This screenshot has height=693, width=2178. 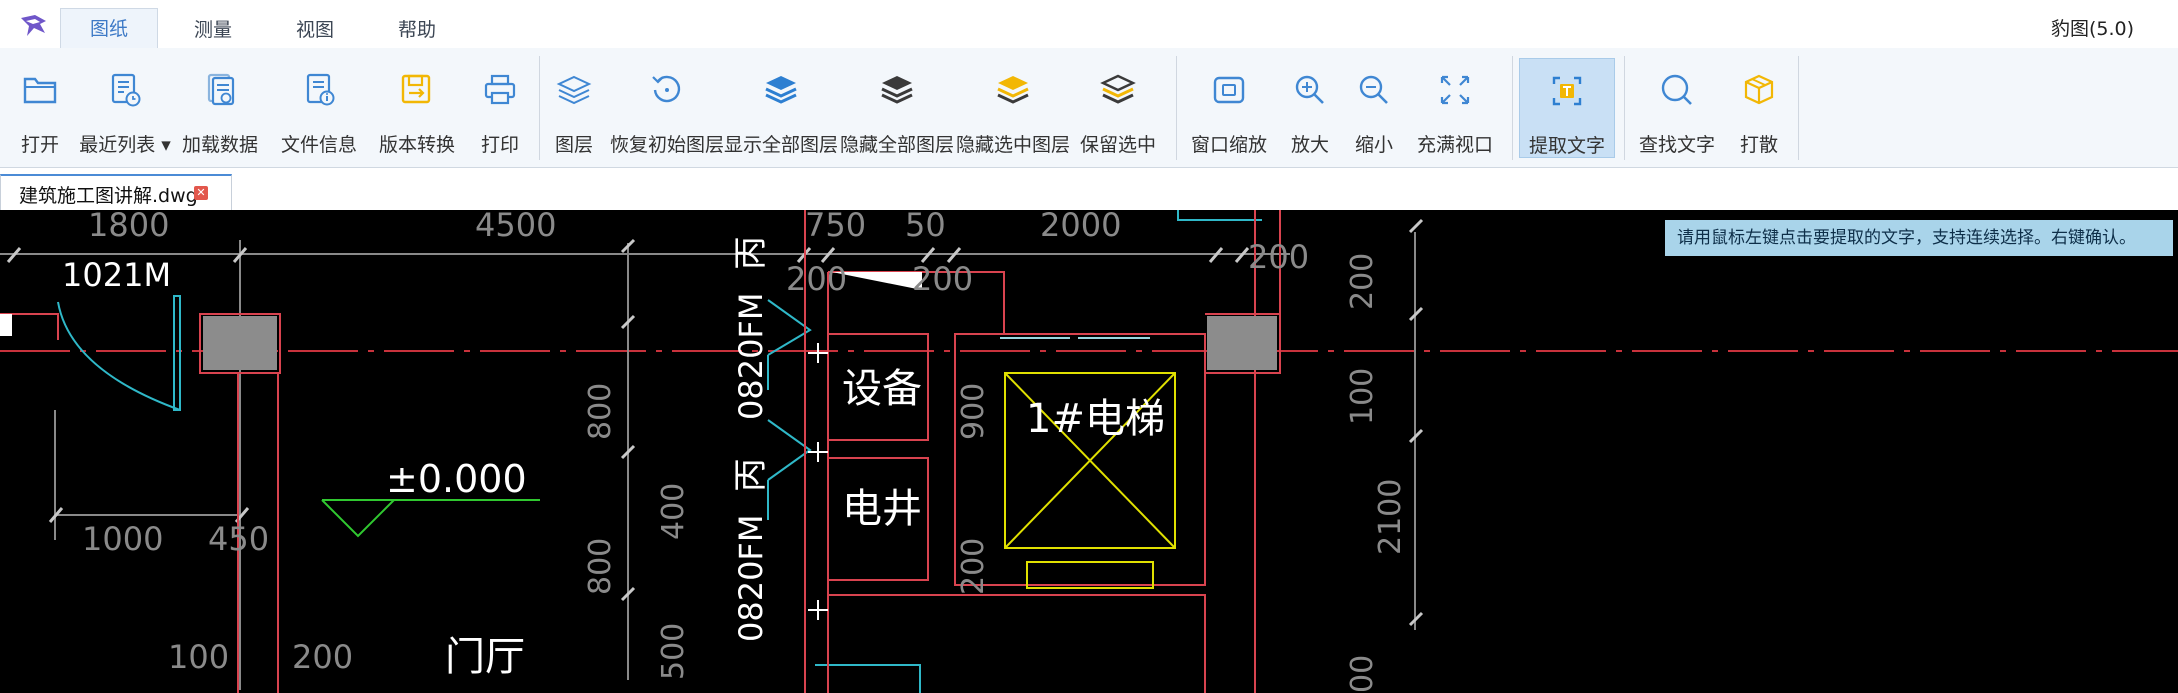 I want to click on extract-text-label: 提取文字, so click(x=1566, y=146).